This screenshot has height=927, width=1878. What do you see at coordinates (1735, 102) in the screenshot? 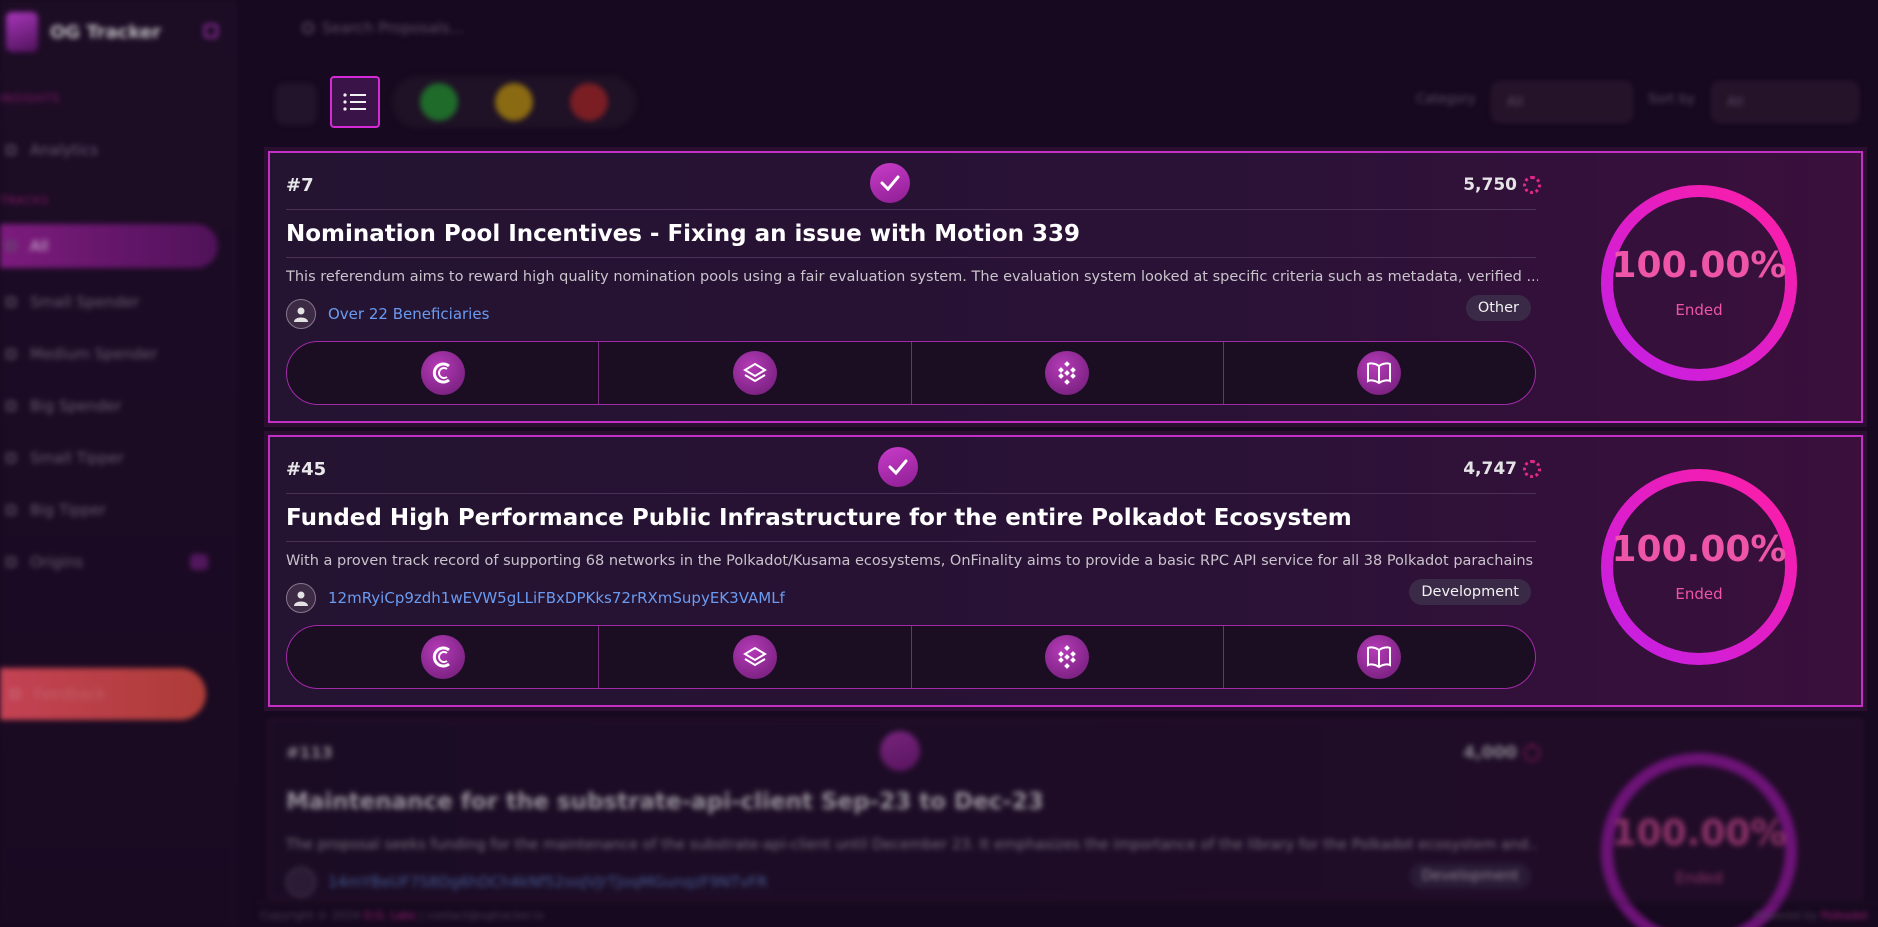
I see `sortby-value: All` at bounding box center [1735, 102].